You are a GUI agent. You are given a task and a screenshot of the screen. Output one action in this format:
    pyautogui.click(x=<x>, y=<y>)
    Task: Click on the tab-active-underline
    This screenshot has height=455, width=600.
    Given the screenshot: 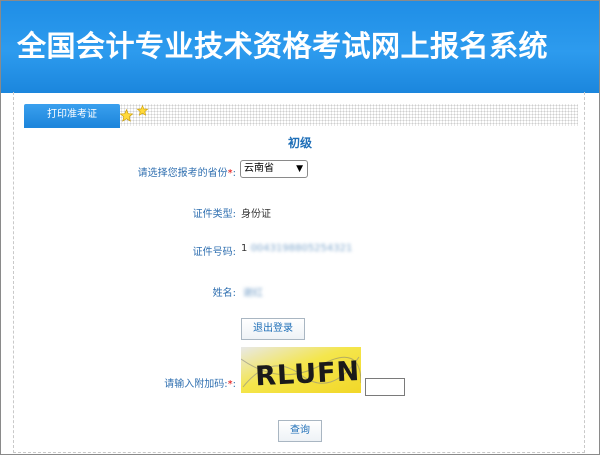 What is the action you would take?
    pyautogui.click(x=72, y=127)
    